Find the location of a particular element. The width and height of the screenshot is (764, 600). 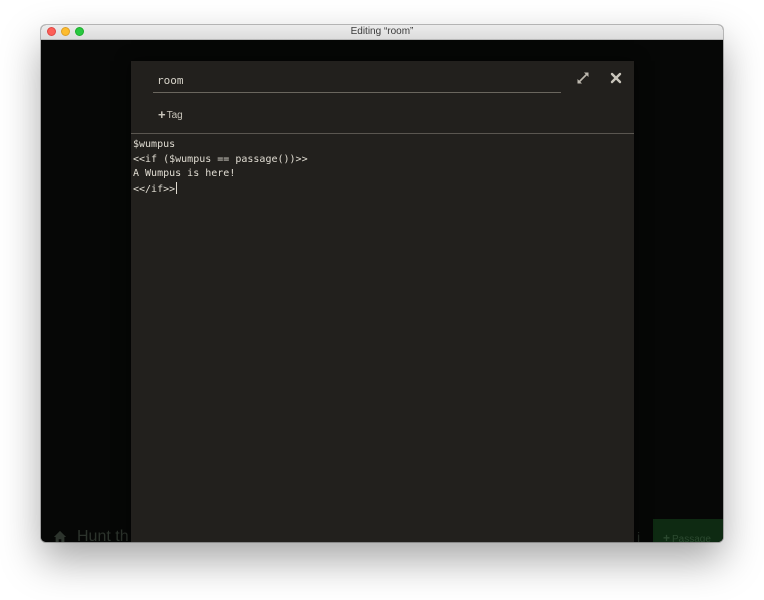

add-tag-label: Tag is located at coordinates (174, 115).